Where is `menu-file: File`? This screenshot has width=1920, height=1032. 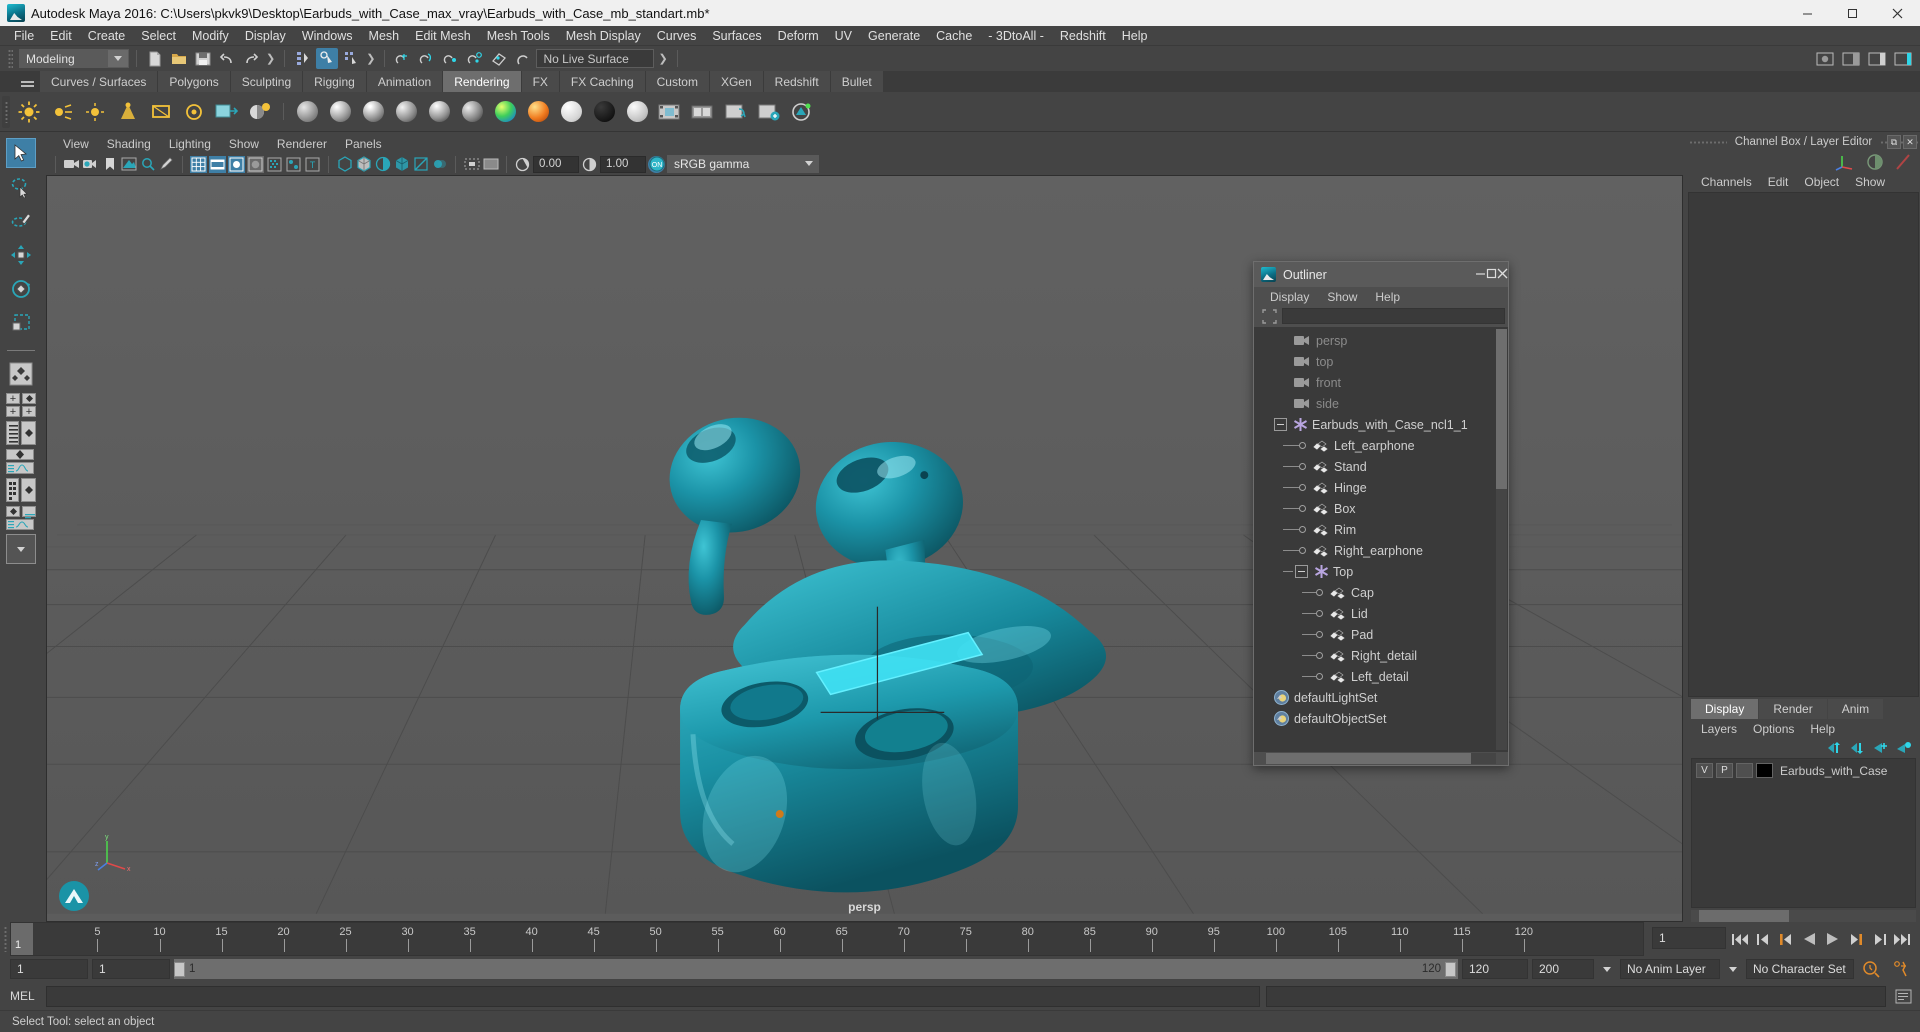 menu-file: File is located at coordinates (24, 36).